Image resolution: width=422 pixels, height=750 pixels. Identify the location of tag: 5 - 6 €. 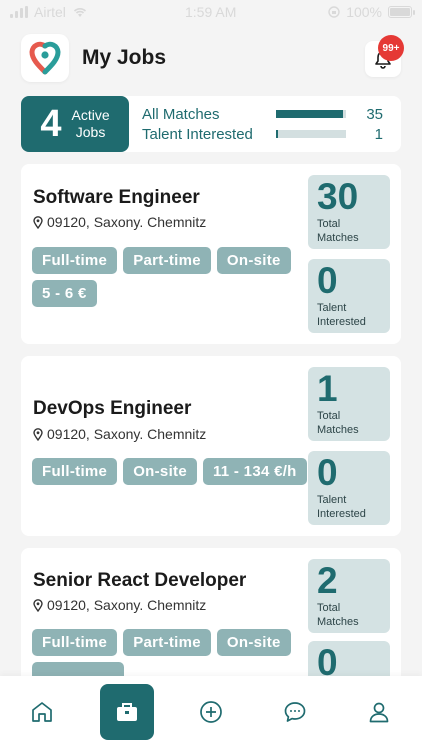
(64, 293).